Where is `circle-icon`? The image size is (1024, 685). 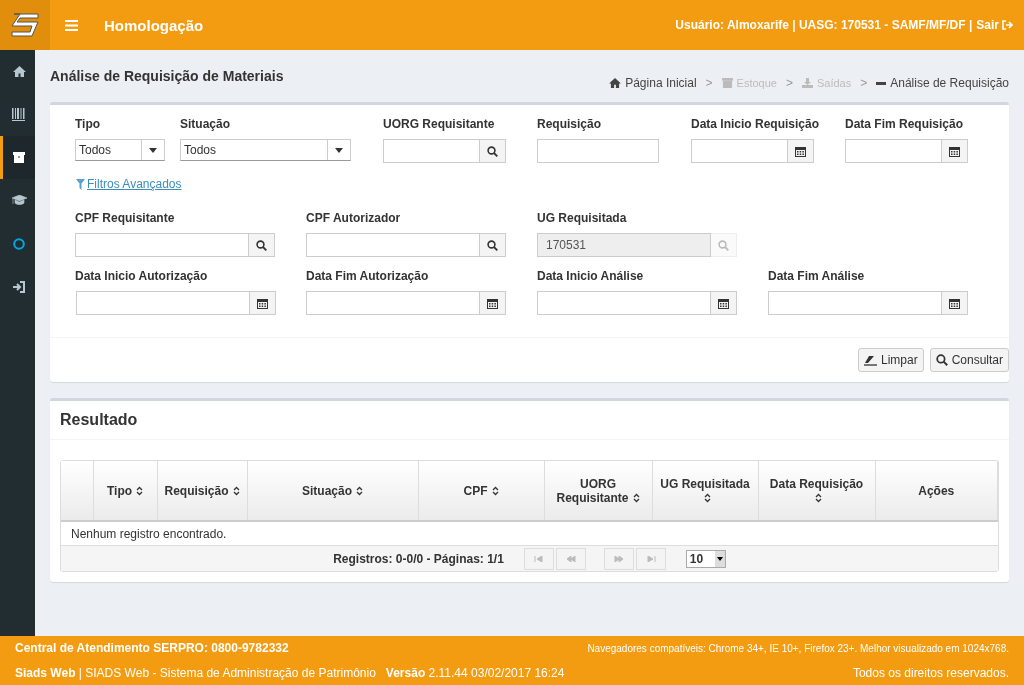
circle-icon is located at coordinates (19, 243).